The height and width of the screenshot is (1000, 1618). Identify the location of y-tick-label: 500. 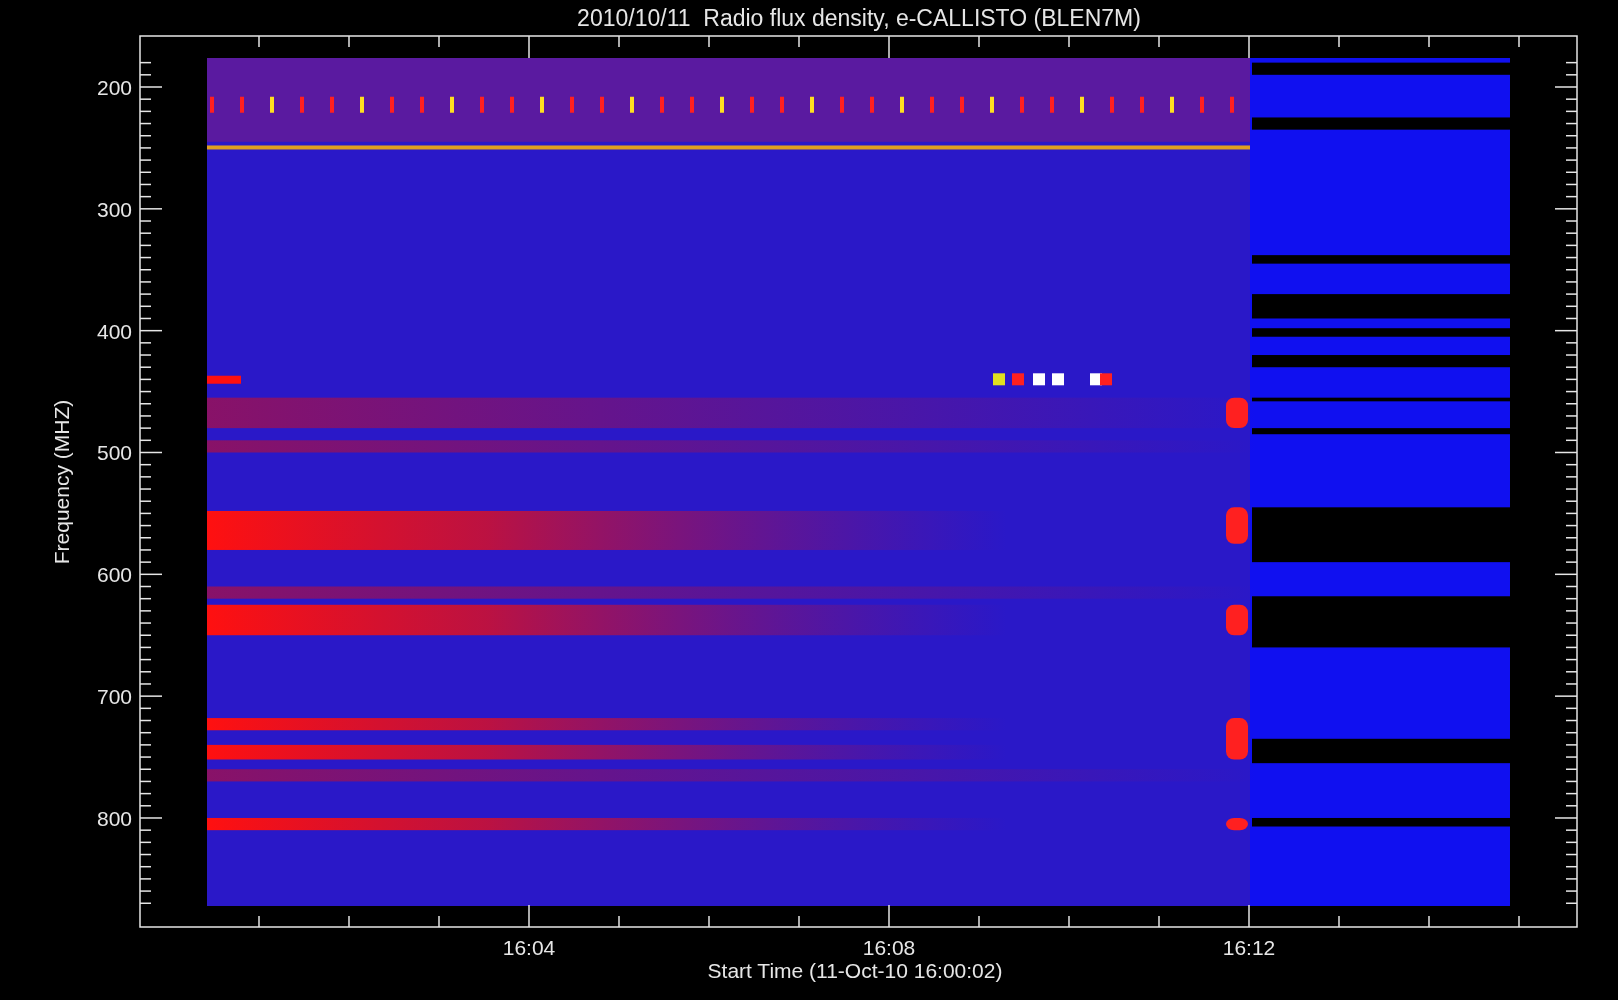
(114, 453).